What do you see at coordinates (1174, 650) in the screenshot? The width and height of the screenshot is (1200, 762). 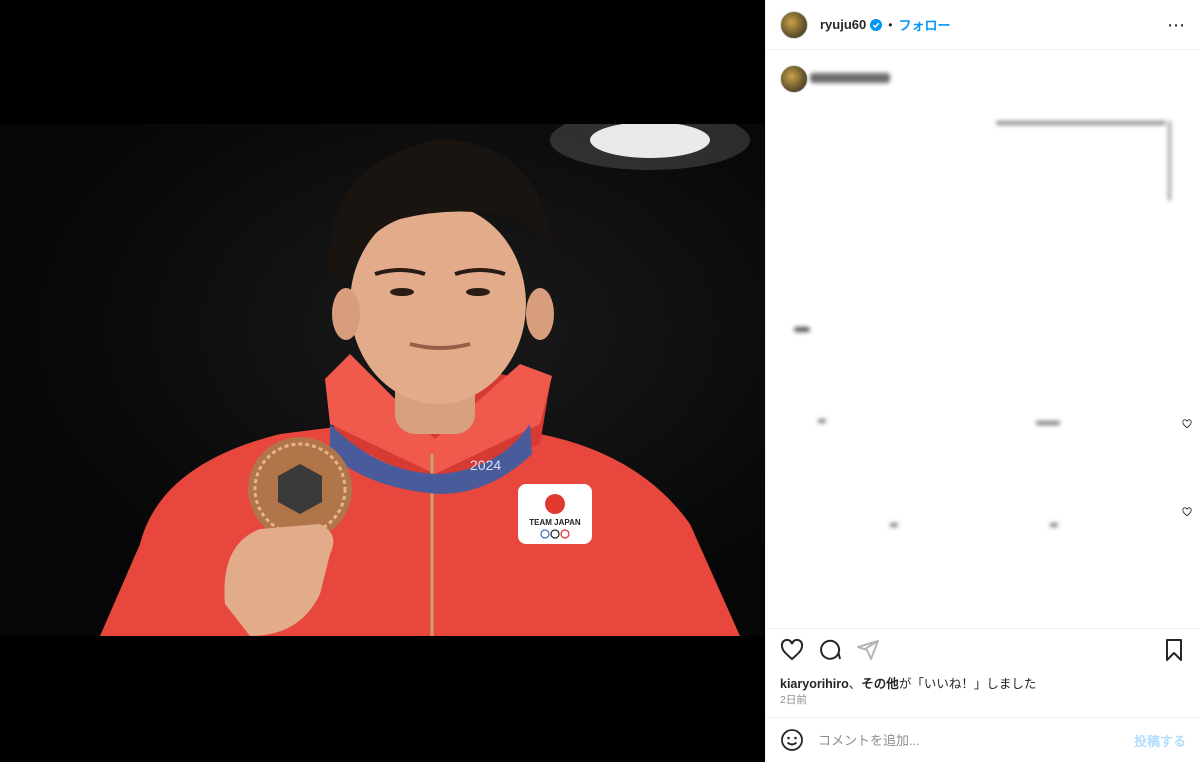 I see `bookmark-icon` at bounding box center [1174, 650].